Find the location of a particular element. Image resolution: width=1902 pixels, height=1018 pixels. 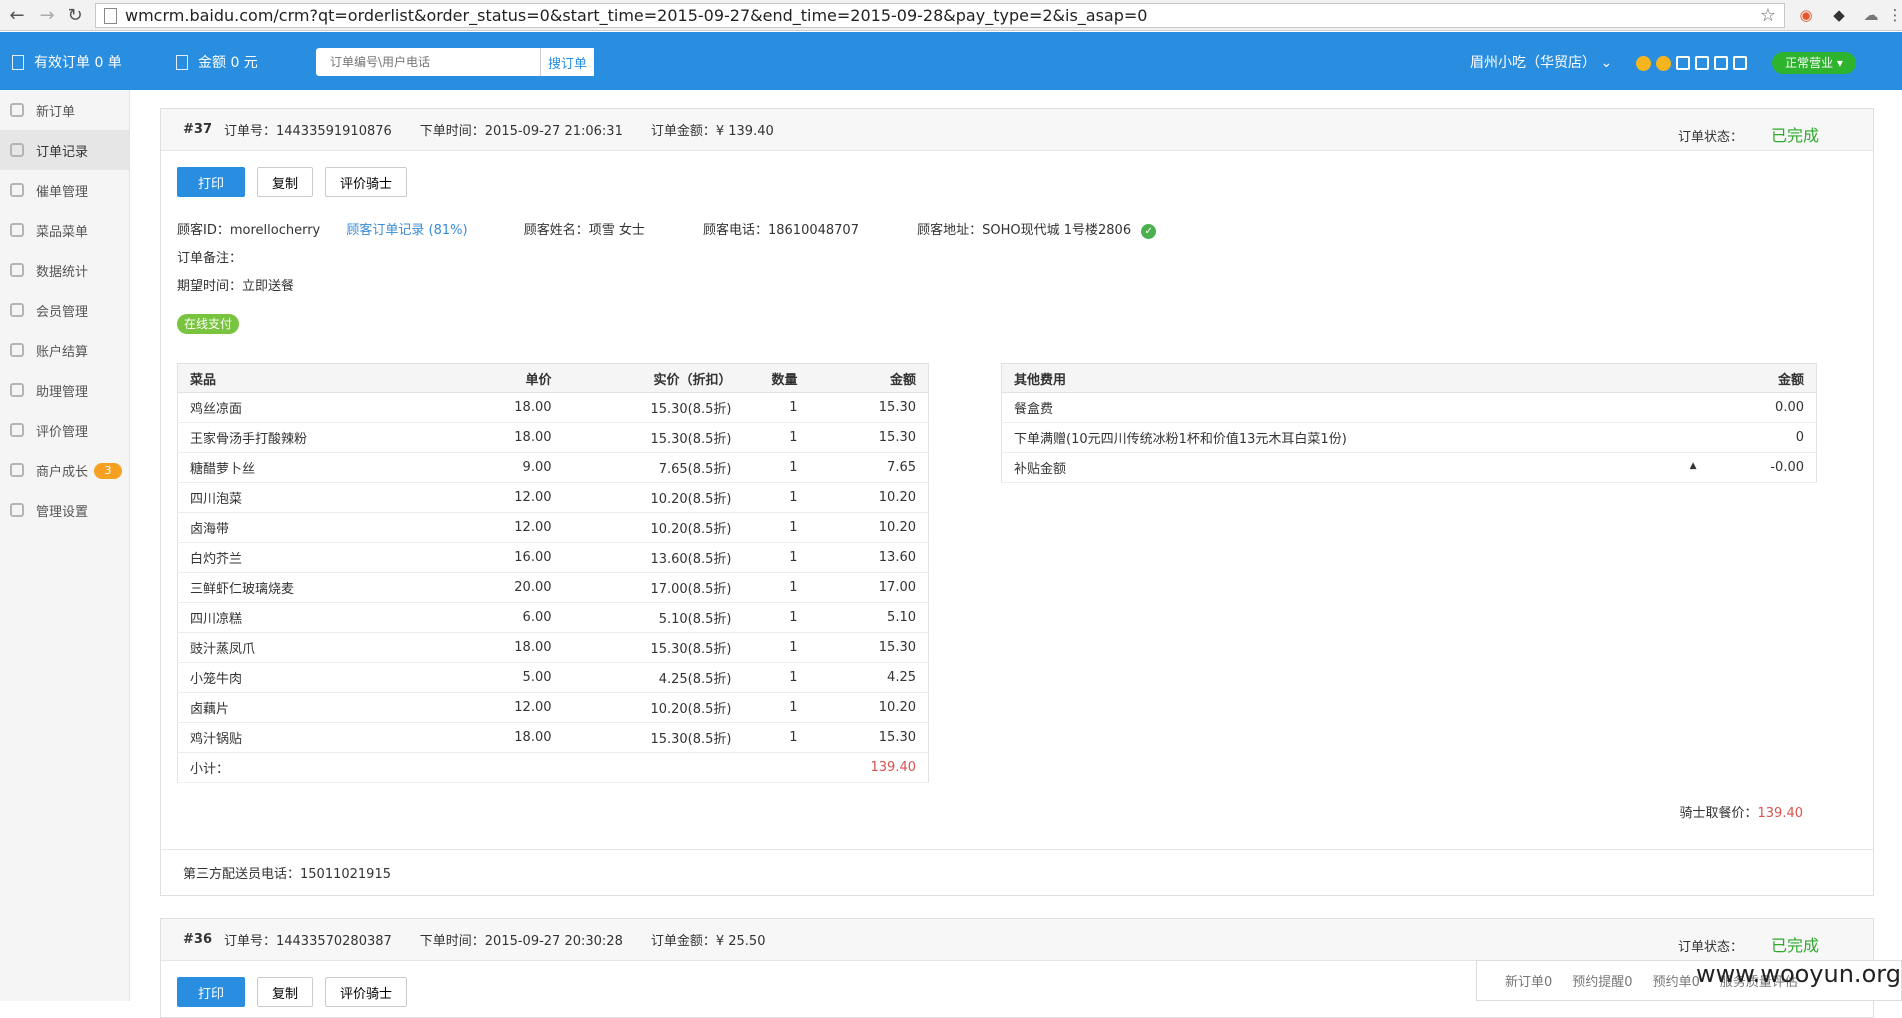

dish-dish: 小笼牛肉 is located at coordinates (322, 677).